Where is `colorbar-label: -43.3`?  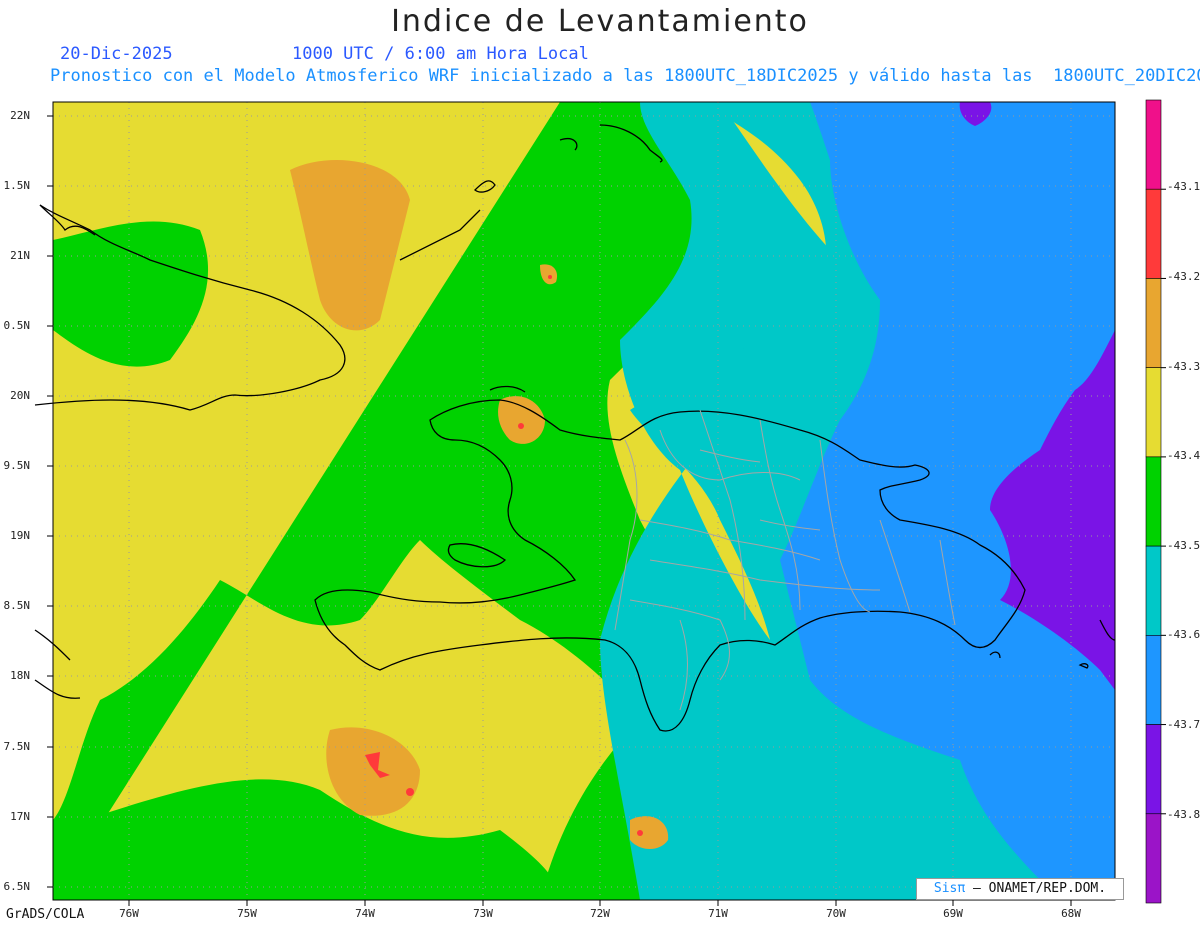 colorbar-label: -43.3 is located at coordinates (1183, 366).